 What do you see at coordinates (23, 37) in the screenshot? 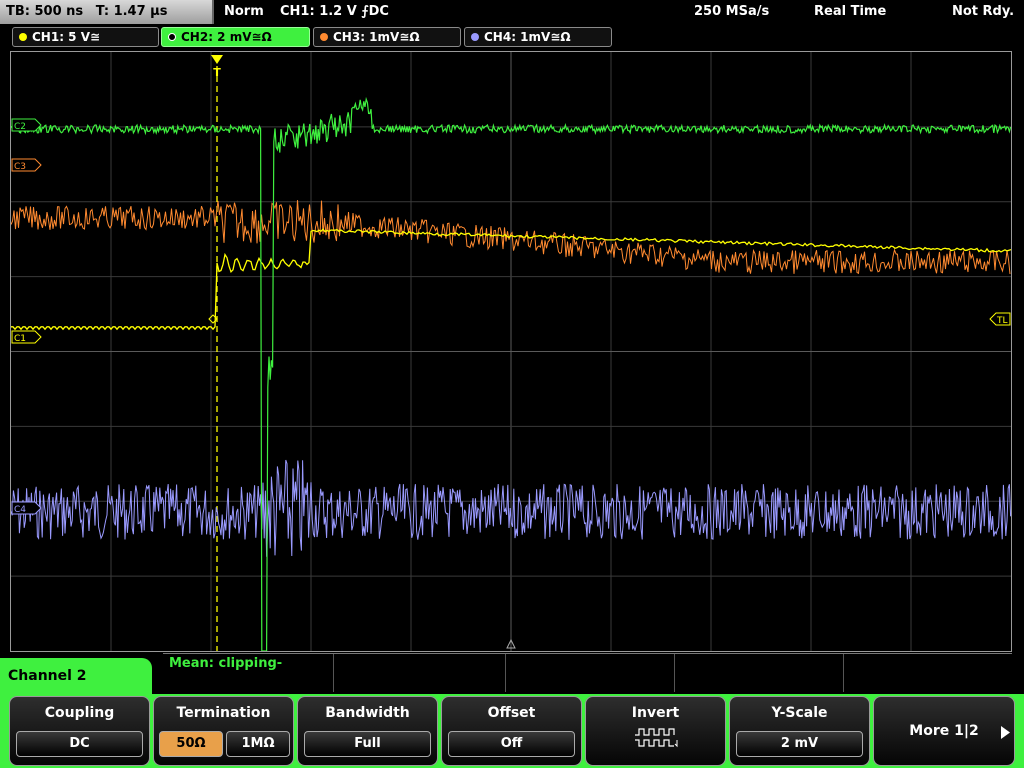
I see `ch1-dot-icon` at bounding box center [23, 37].